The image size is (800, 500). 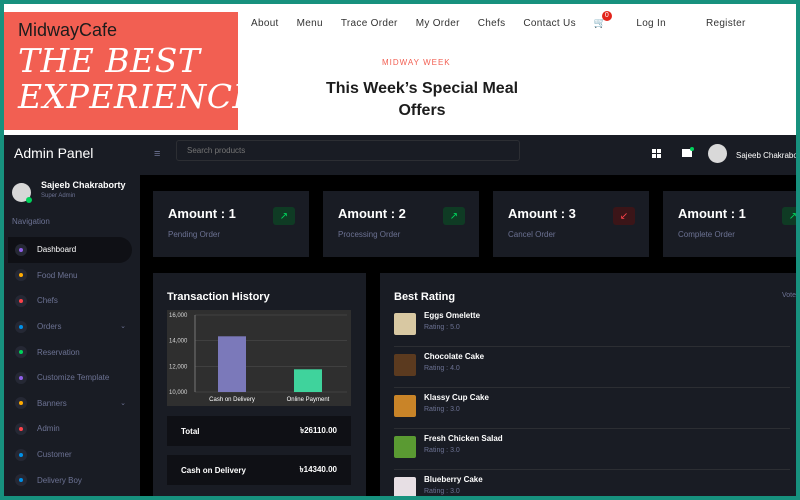 What do you see at coordinates (456, 397) in the screenshot?
I see `food-name: Klassy Cup Cake` at bounding box center [456, 397].